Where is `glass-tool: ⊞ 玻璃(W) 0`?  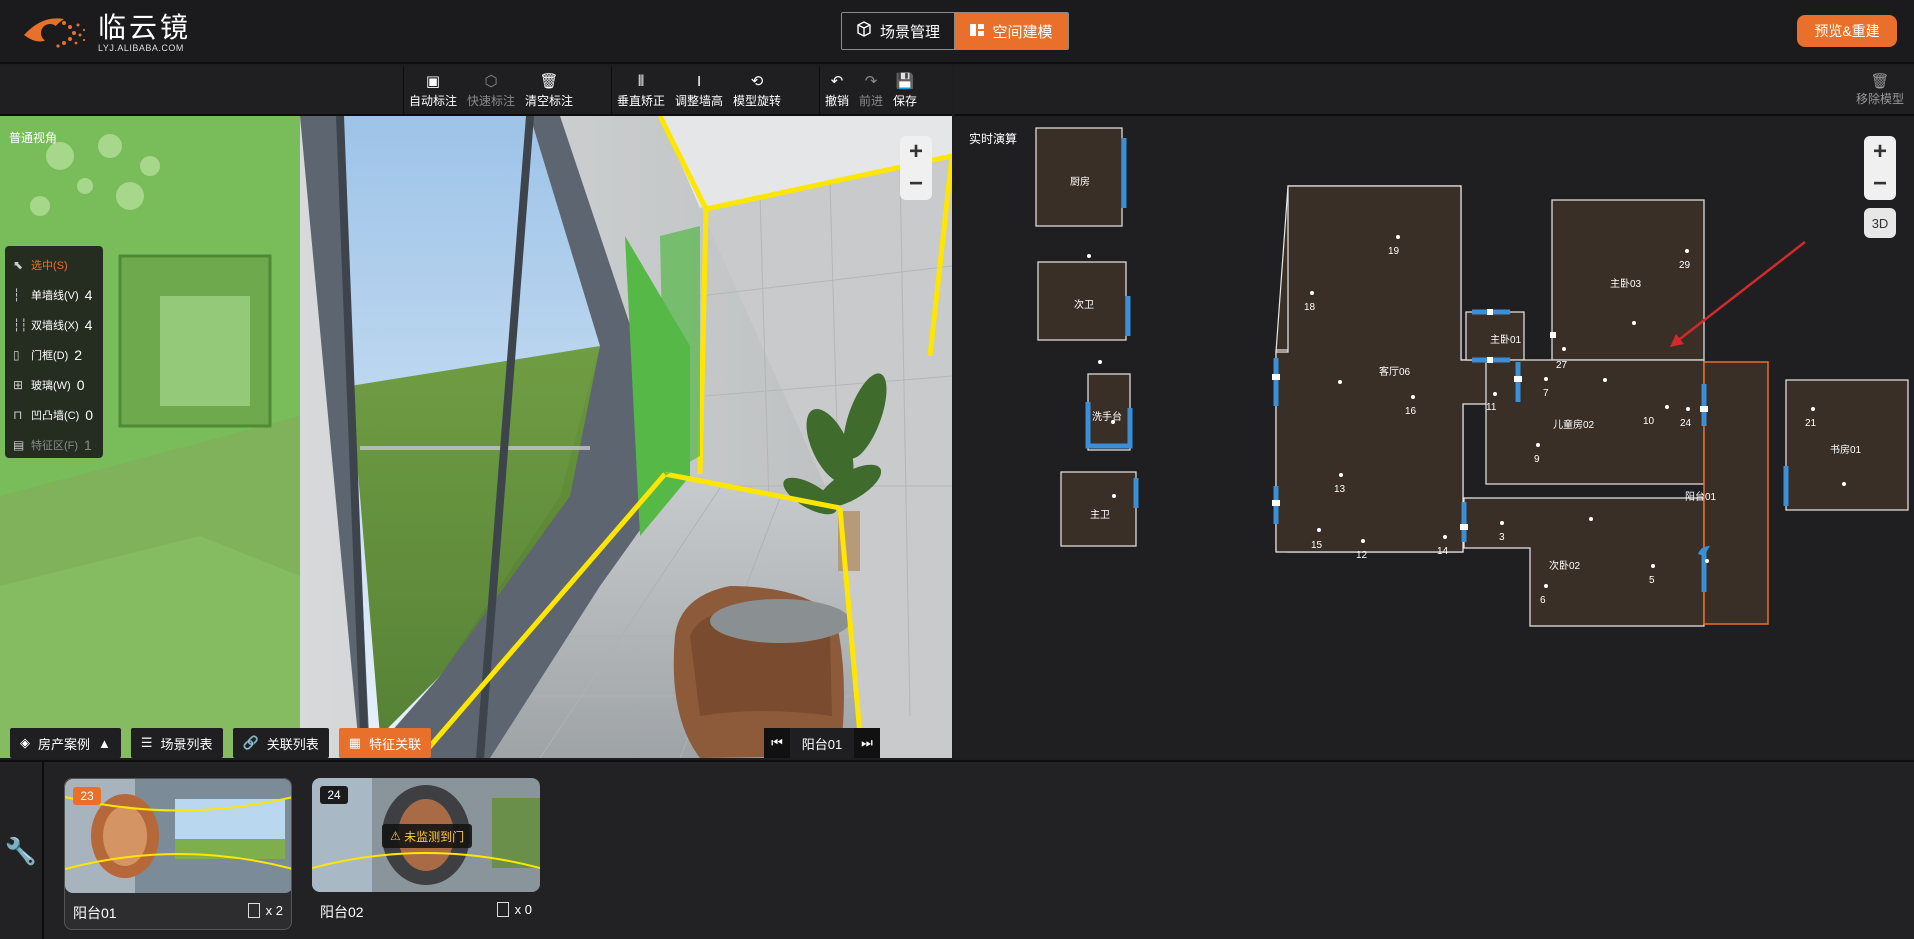
glass-tool: ⊞ 玻璃(W) 0 is located at coordinates (54, 385).